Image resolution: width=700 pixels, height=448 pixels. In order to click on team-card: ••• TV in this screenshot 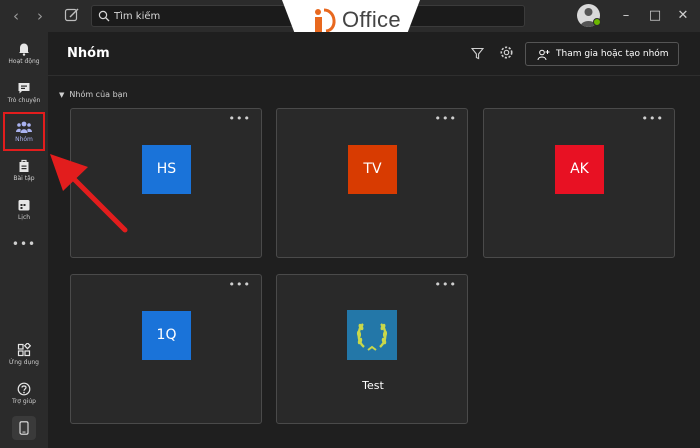, I will do `click(372, 183)`.